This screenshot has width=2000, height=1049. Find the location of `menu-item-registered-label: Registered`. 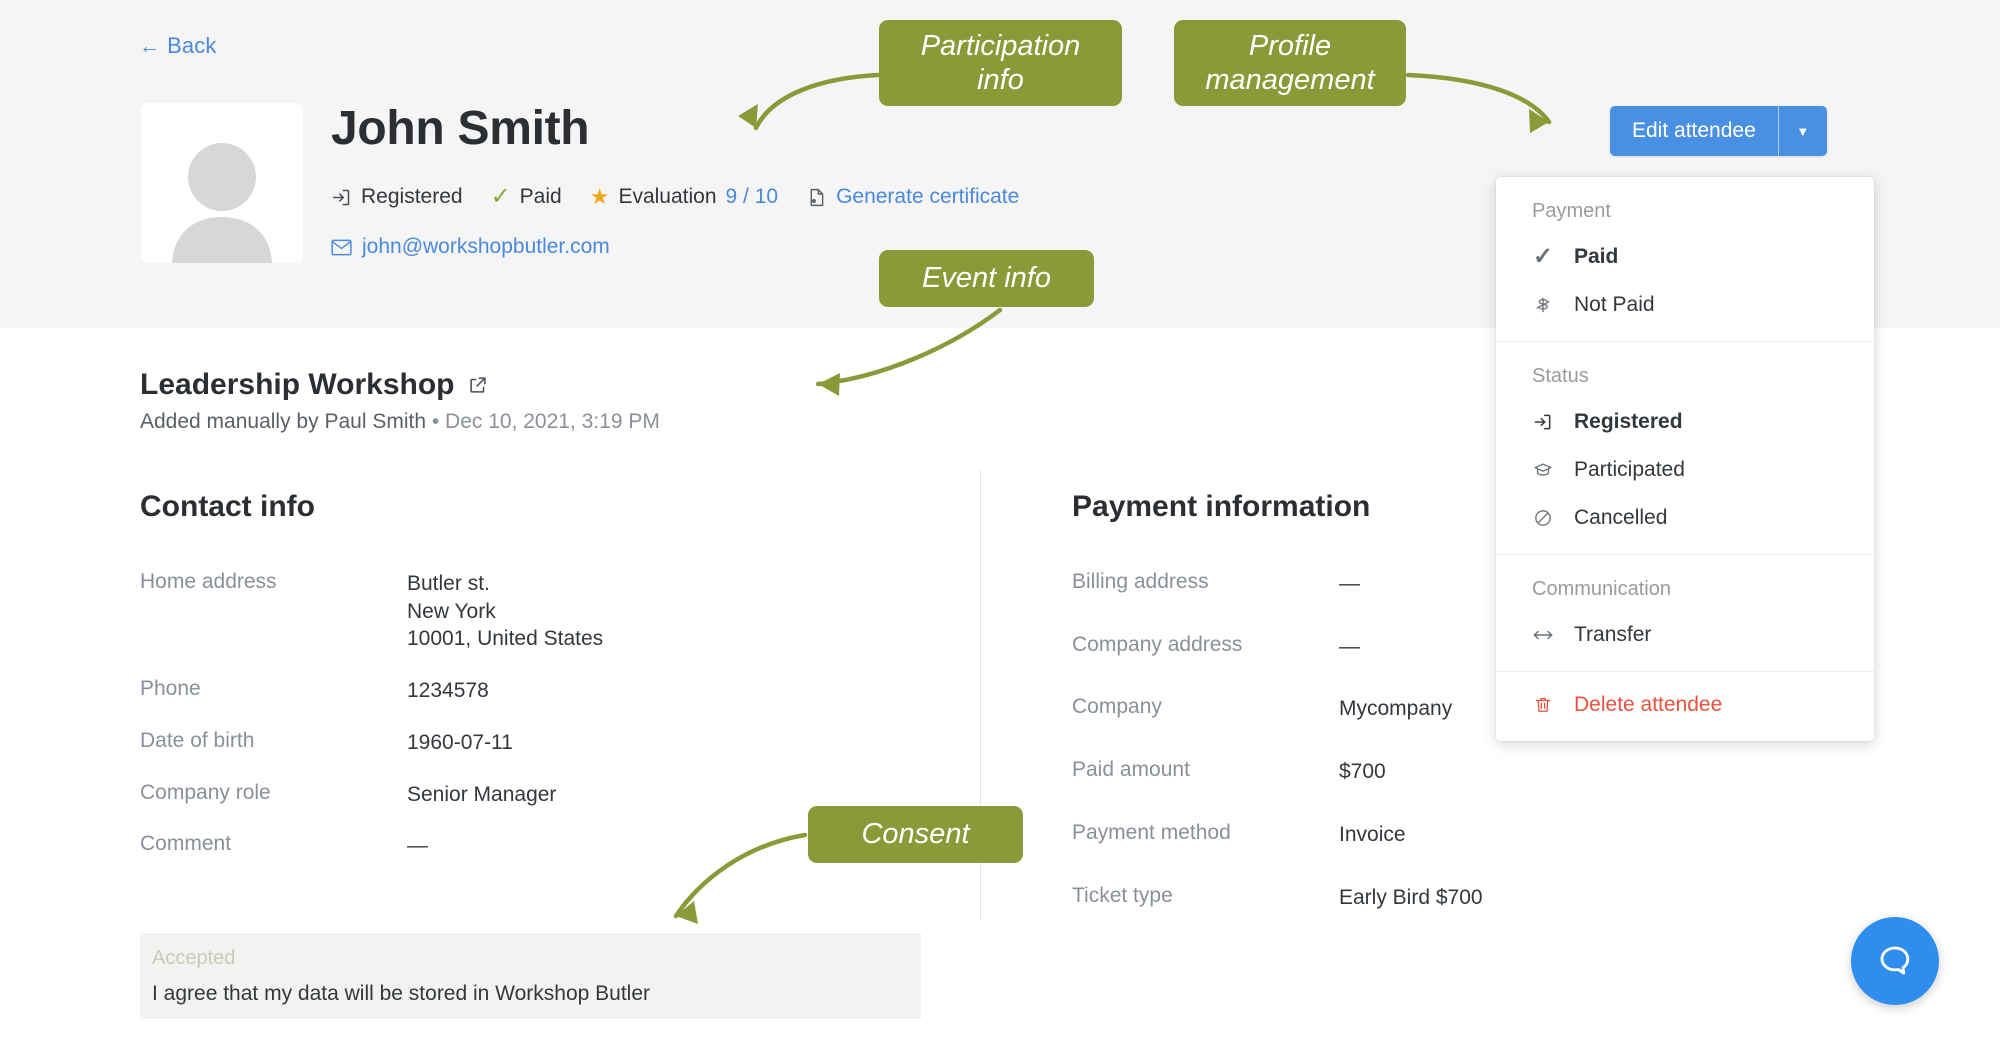

menu-item-registered-label: Registered is located at coordinates (1628, 421).